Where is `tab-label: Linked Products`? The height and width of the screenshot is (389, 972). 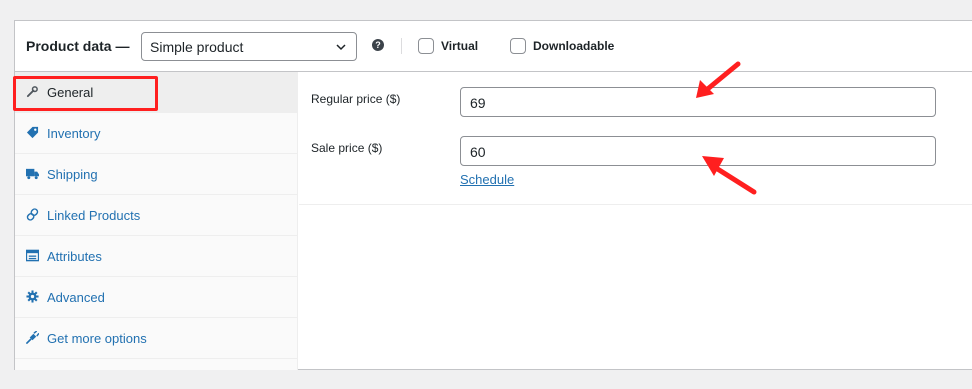
tab-label: Linked Products is located at coordinates (94, 215).